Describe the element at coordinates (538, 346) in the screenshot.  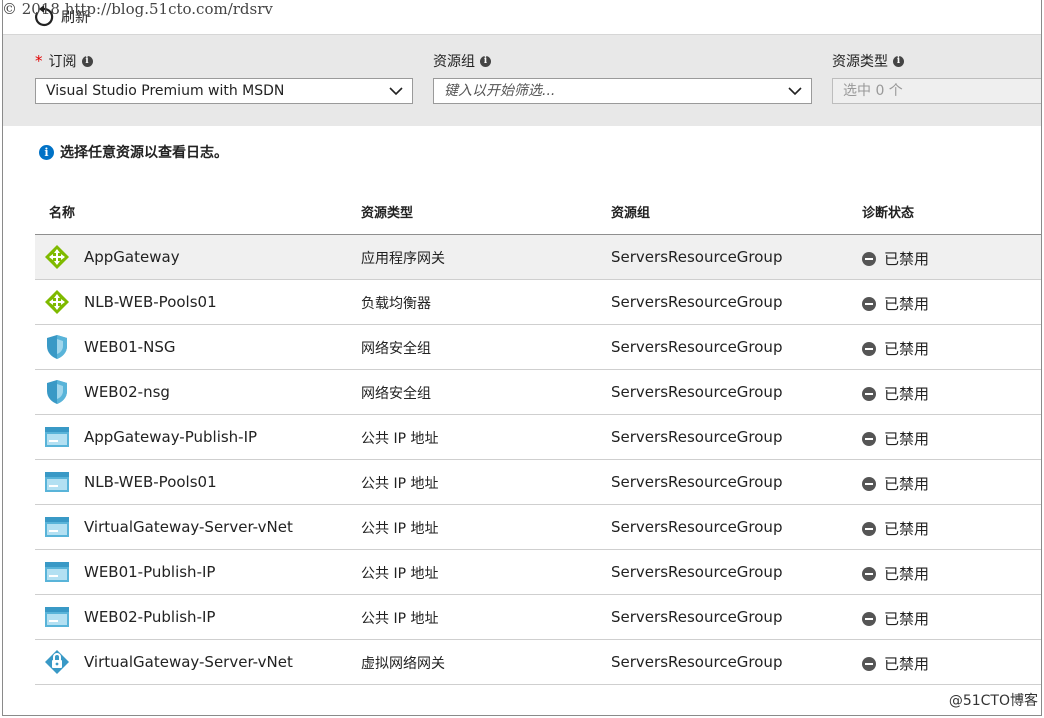
I see `table-row: WEB01-NSG 网络安全组 ServersResourceGroup 已禁用` at that location.